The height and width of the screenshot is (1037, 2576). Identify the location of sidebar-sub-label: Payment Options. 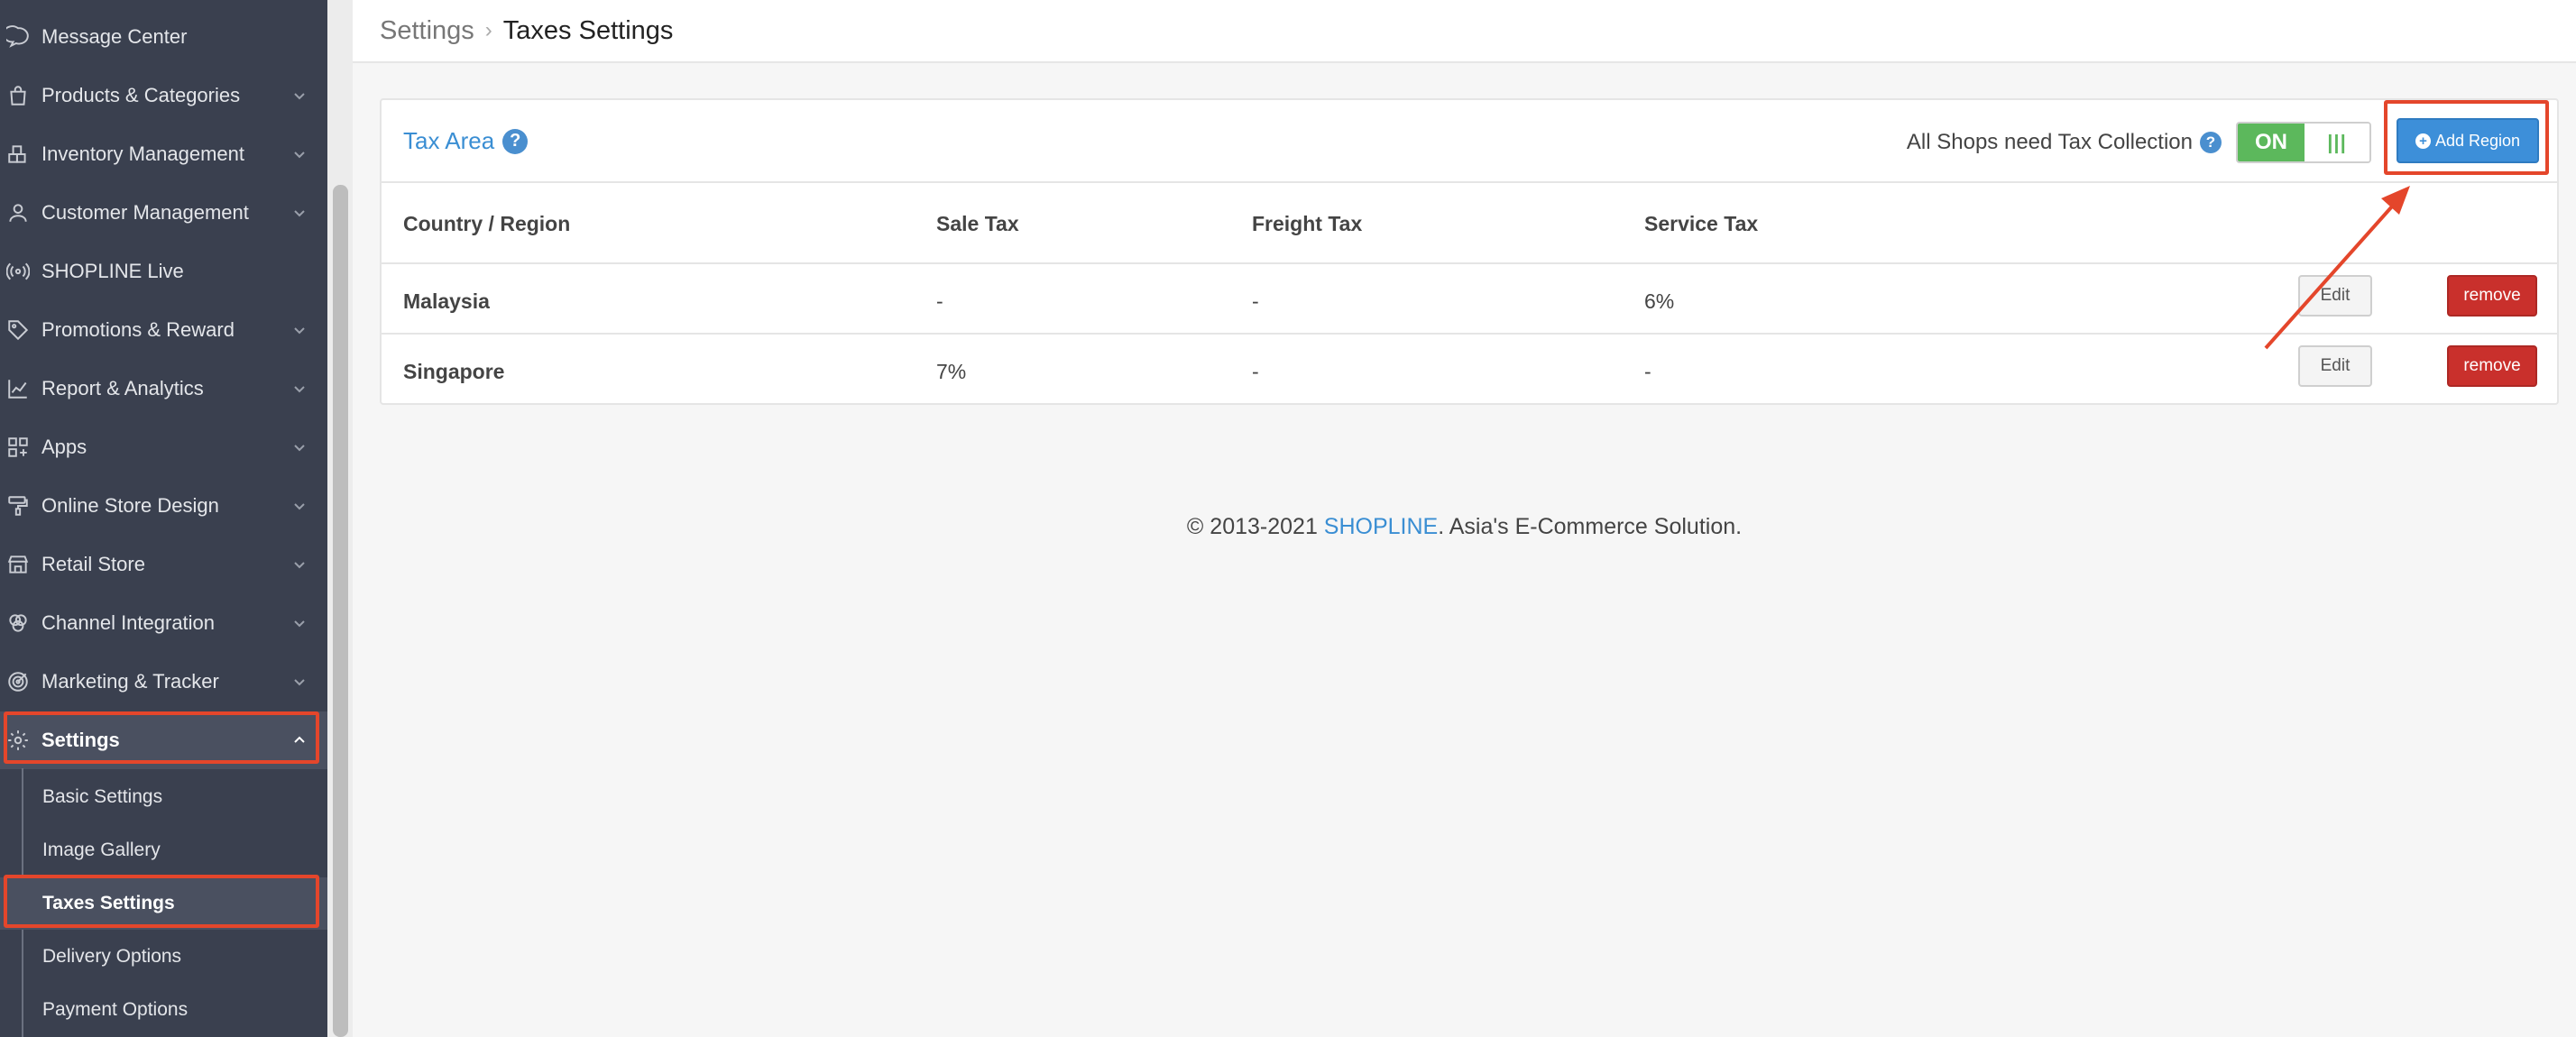
(116, 1010).